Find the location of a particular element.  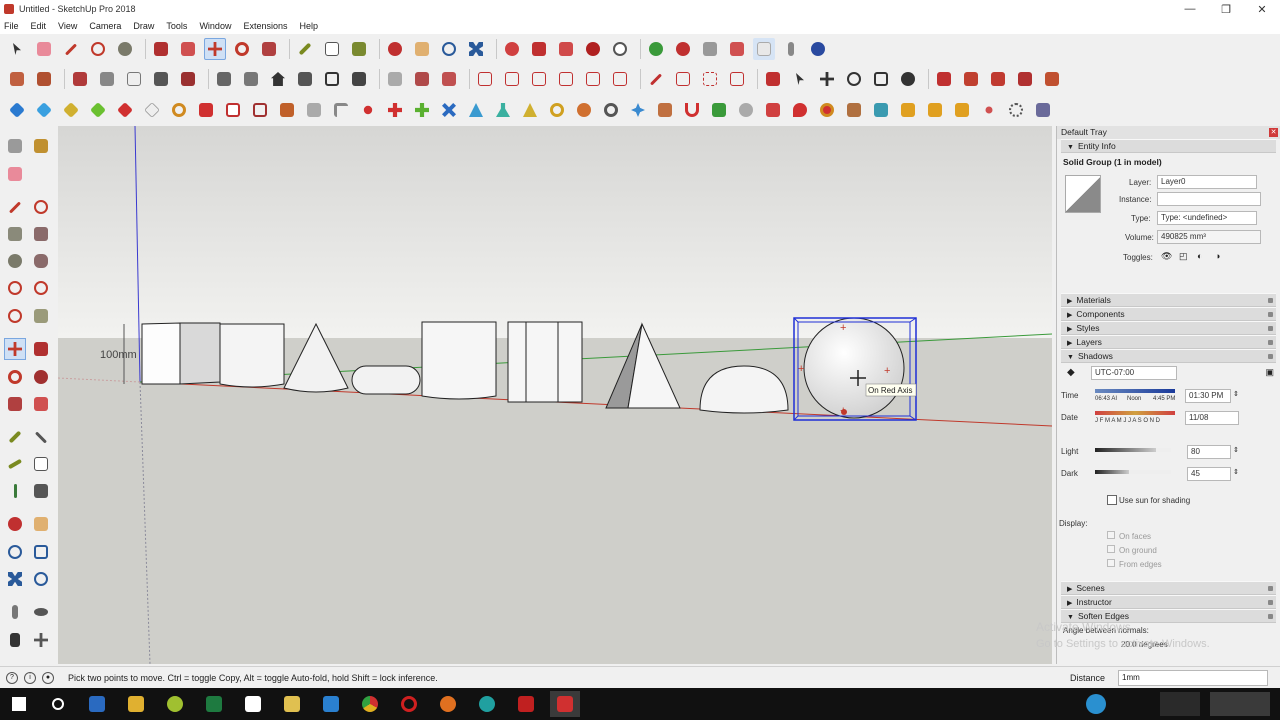

tray-app-icon is located at coordinates (1096, 704).